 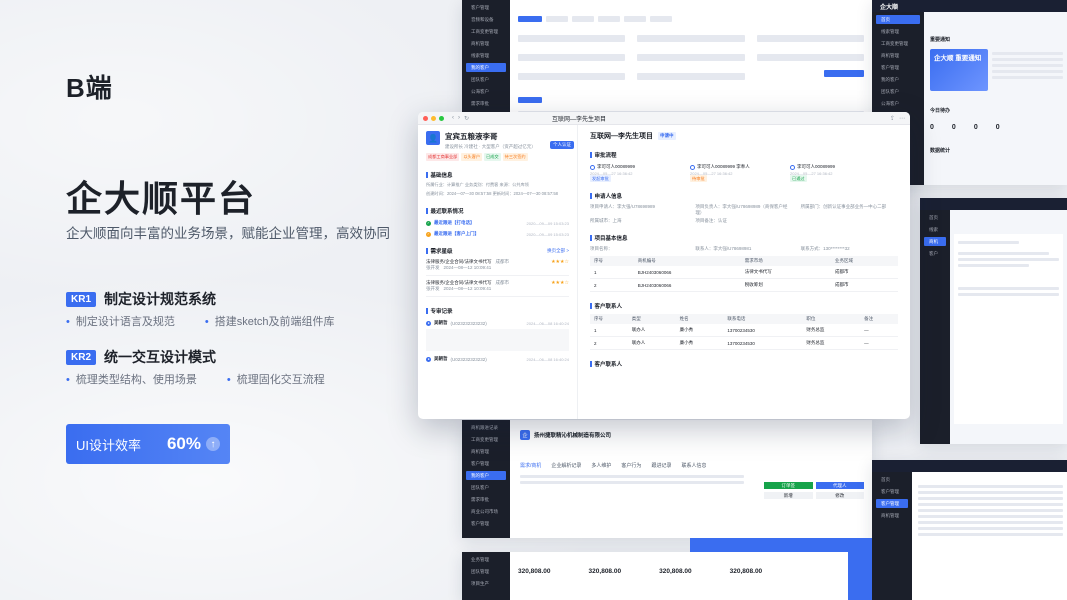 What do you see at coordinates (744, 155) in the screenshot?
I see `audit-title: 审批流程` at bounding box center [744, 155].